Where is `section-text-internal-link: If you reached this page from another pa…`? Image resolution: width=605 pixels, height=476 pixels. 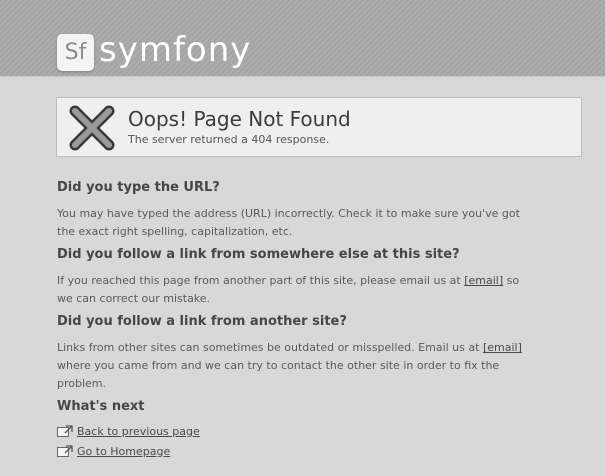 section-text-internal-link: If you reached this page from another pa… is located at coordinates (292, 290).